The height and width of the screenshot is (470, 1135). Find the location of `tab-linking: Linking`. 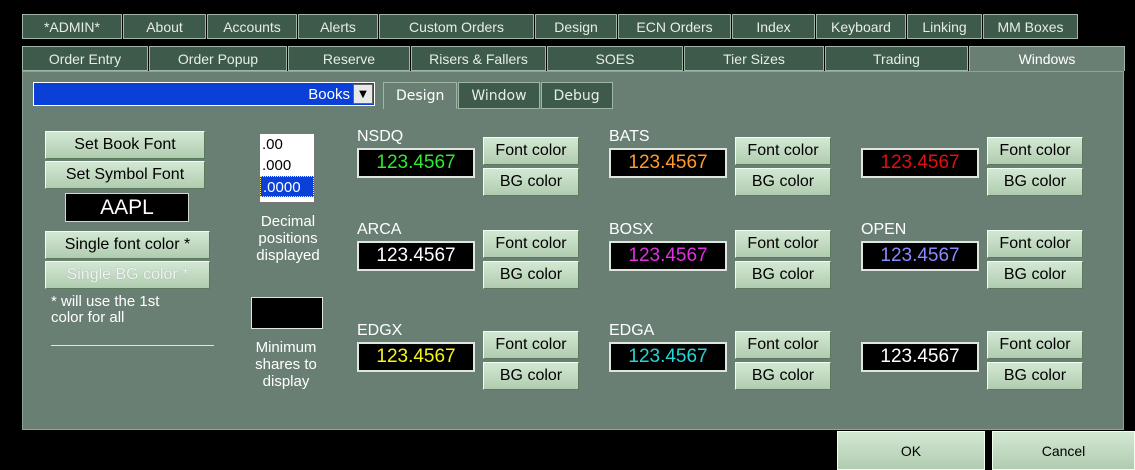

tab-linking: Linking is located at coordinates (944, 26).